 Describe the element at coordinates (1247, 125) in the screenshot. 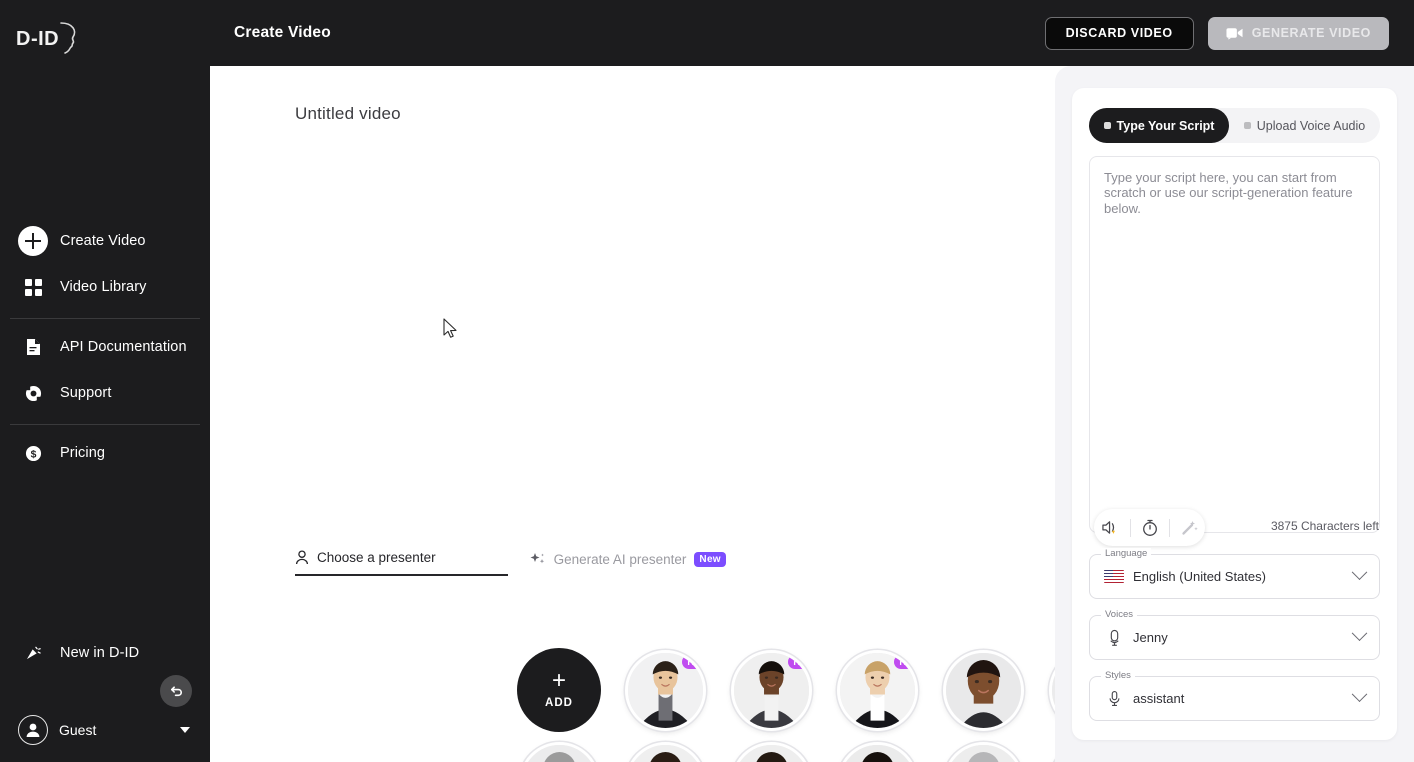

I see `audio-dot-icon` at that location.